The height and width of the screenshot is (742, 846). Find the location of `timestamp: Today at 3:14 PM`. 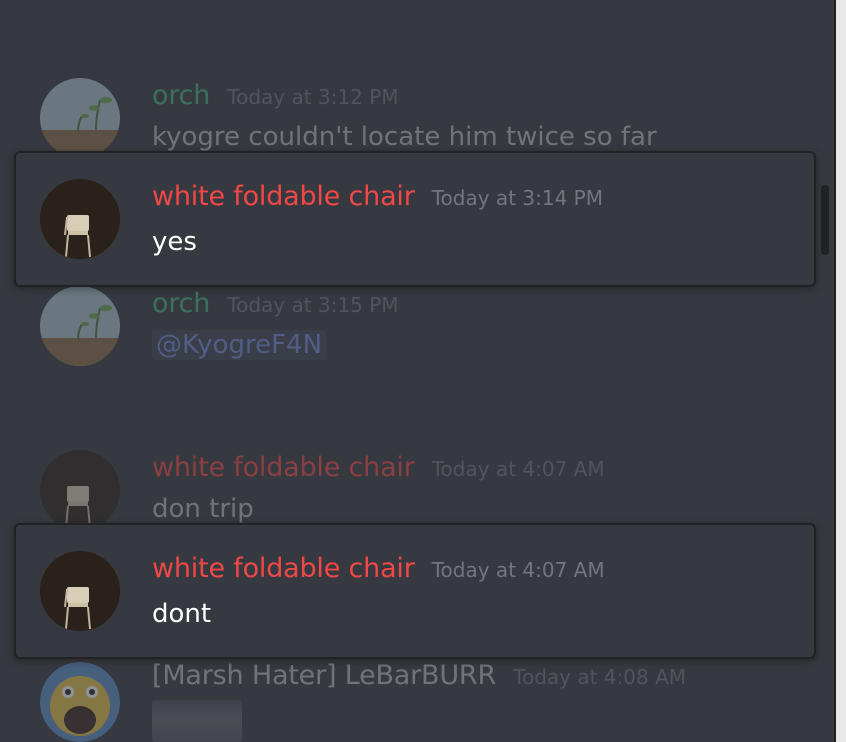

timestamp: Today at 3:14 PM is located at coordinates (517, 198).